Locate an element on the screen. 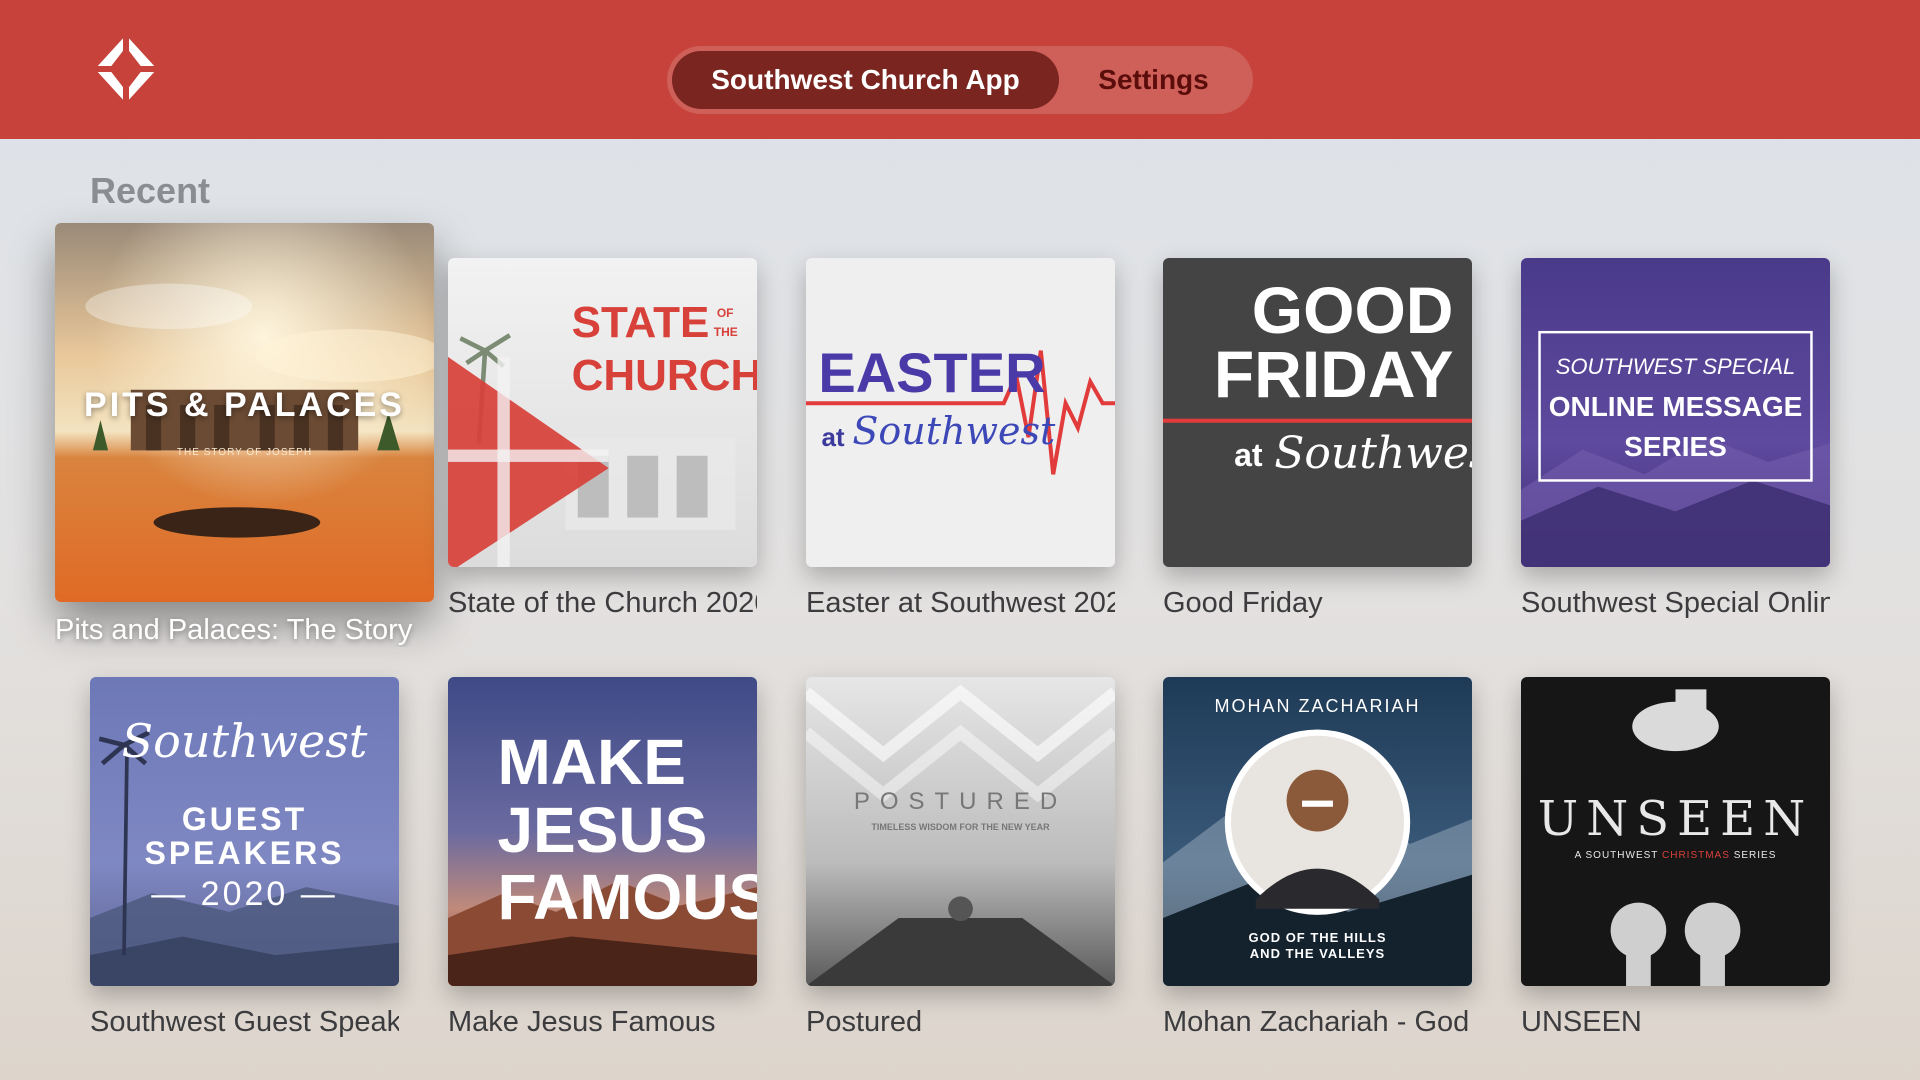 The width and height of the screenshot is (1920, 1080). tile-caption: Easter at Southwest 2020 is located at coordinates (960, 603).